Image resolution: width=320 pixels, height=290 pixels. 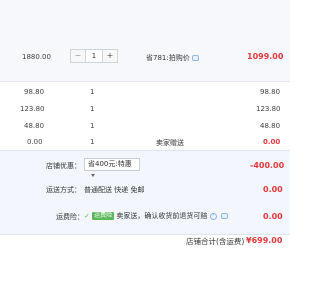 I want to click on item-4-quantity: 1, so click(x=92, y=142).